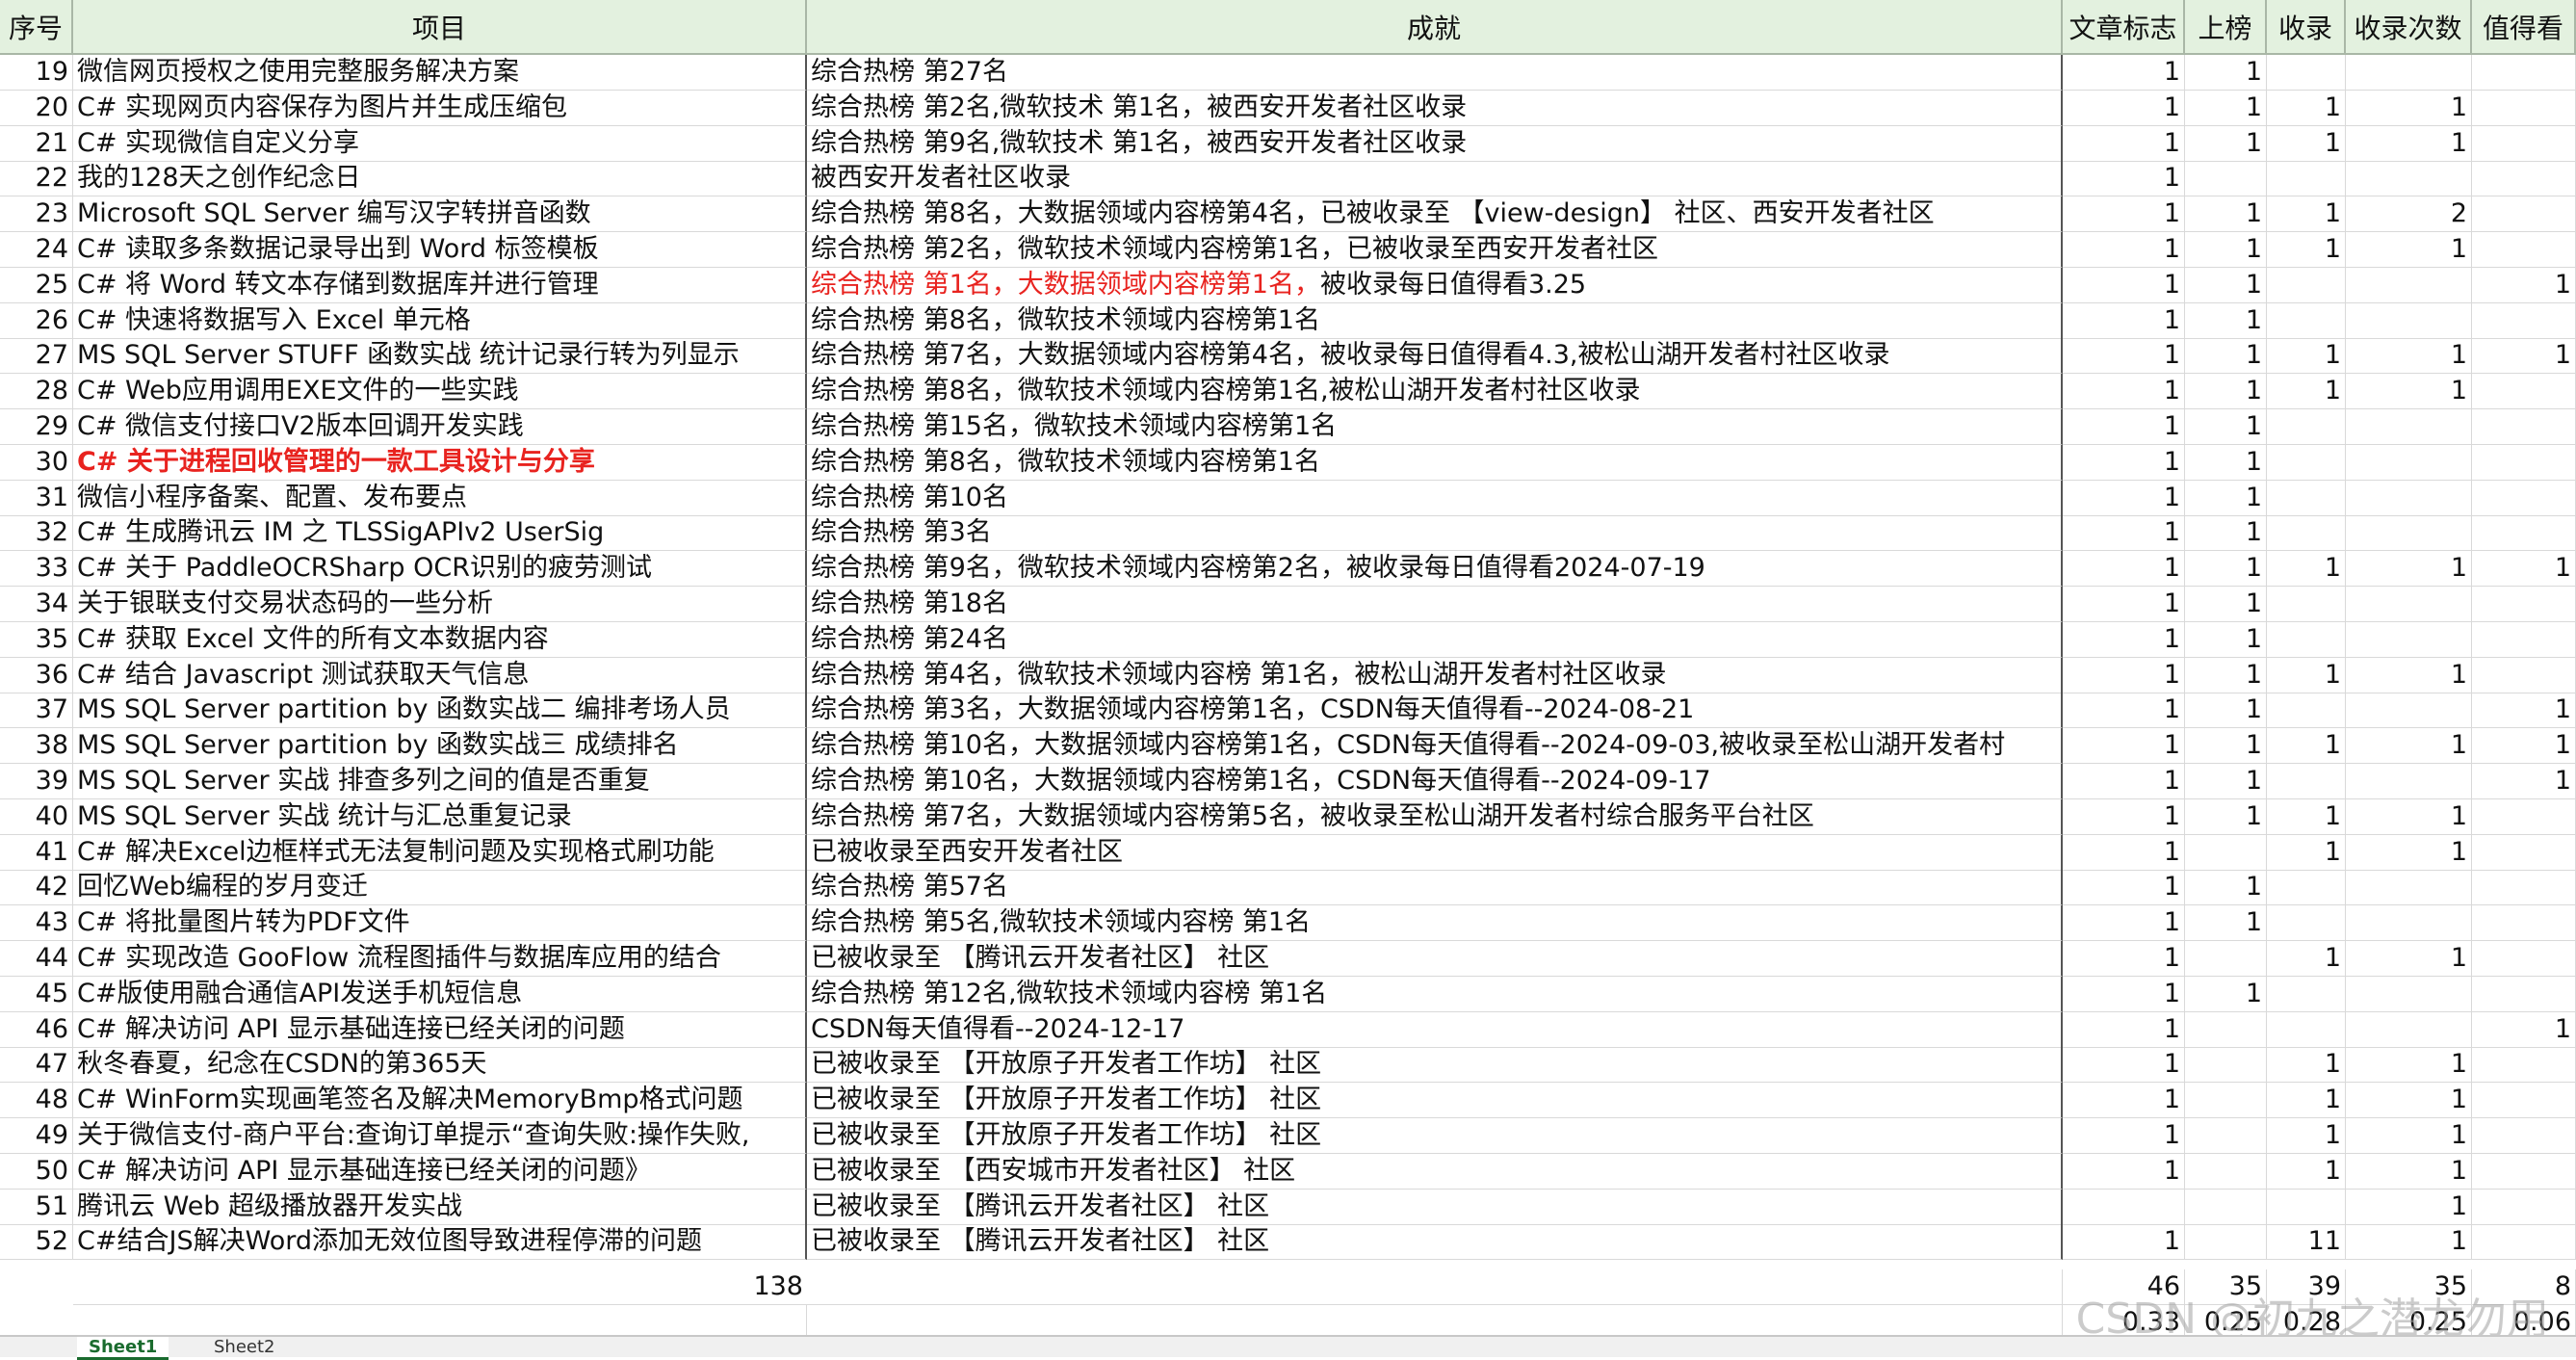 This screenshot has height=1360, width=2576. Describe the element at coordinates (2409, 215) in the screenshot. I see `include-count-cell: 2` at that location.